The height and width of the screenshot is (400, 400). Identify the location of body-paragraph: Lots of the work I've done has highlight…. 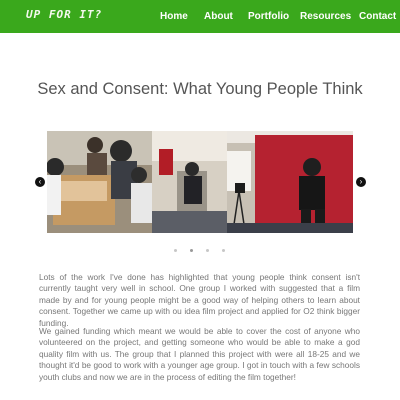
(199, 300).